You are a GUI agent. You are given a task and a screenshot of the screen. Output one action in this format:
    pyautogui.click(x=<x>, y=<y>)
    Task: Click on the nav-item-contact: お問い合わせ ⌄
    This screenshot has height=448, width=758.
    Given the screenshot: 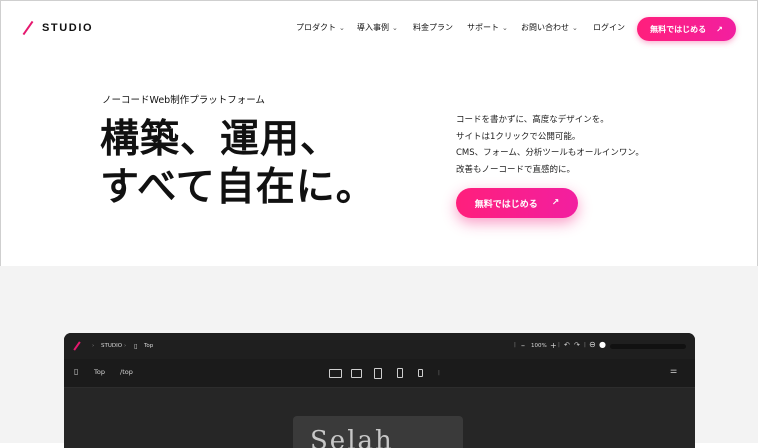 What is the action you would take?
    pyautogui.click(x=557, y=27)
    